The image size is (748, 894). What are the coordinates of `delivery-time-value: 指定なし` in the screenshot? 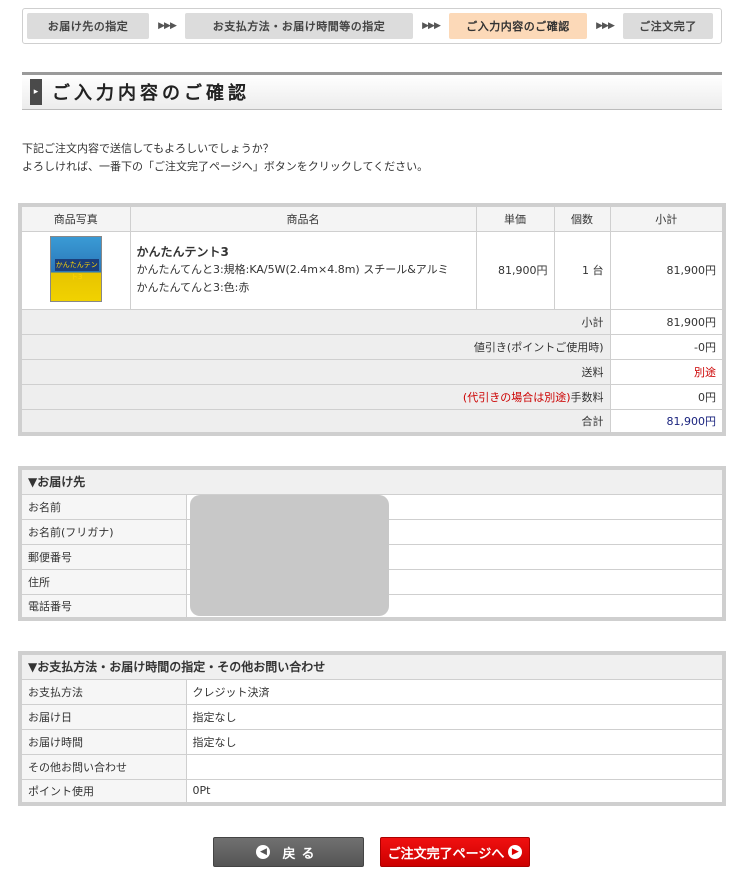 It's located at (455, 741).